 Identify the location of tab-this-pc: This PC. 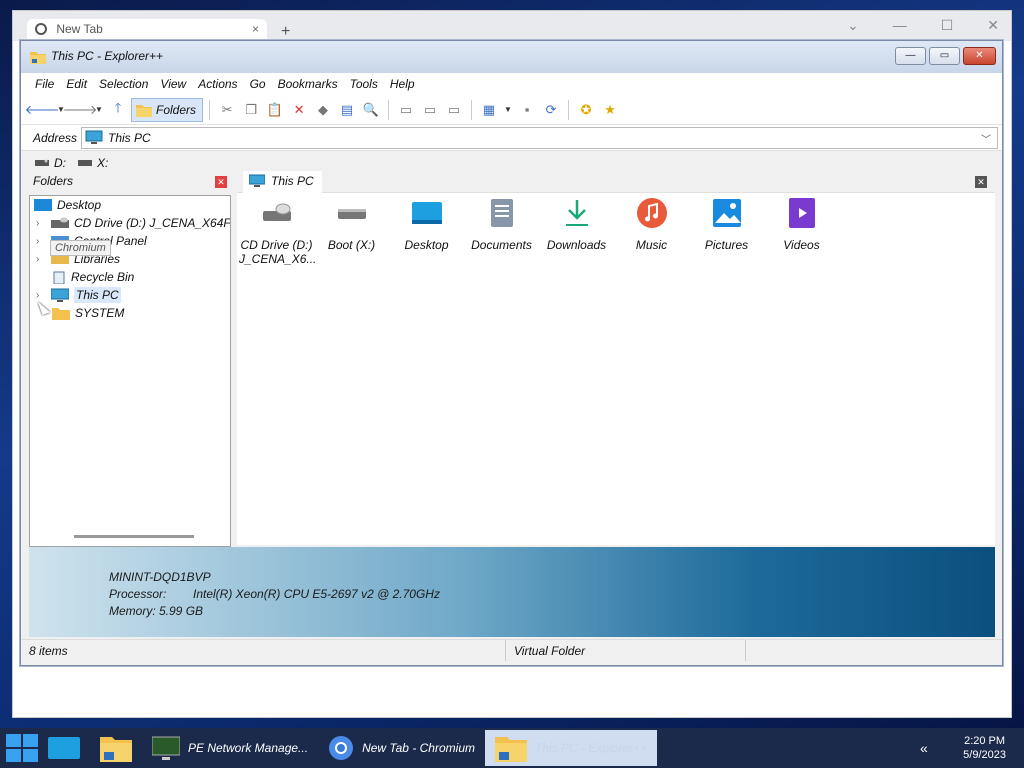
(282, 182).